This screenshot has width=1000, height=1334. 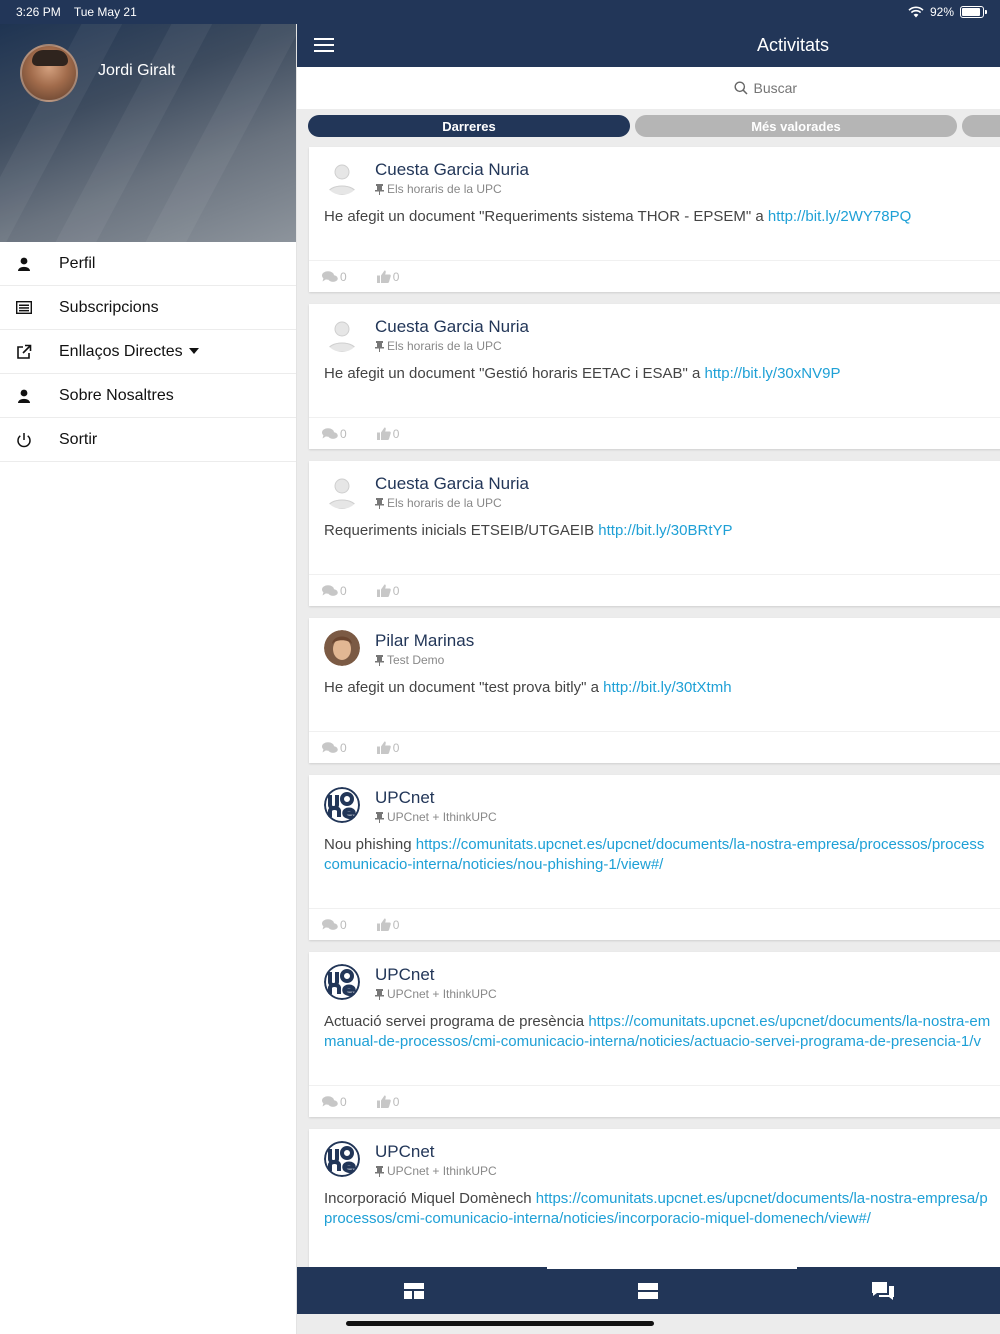 What do you see at coordinates (839, 216) in the screenshot?
I see `post-link: http://bit.ly/2WY78PQ` at bounding box center [839, 216].